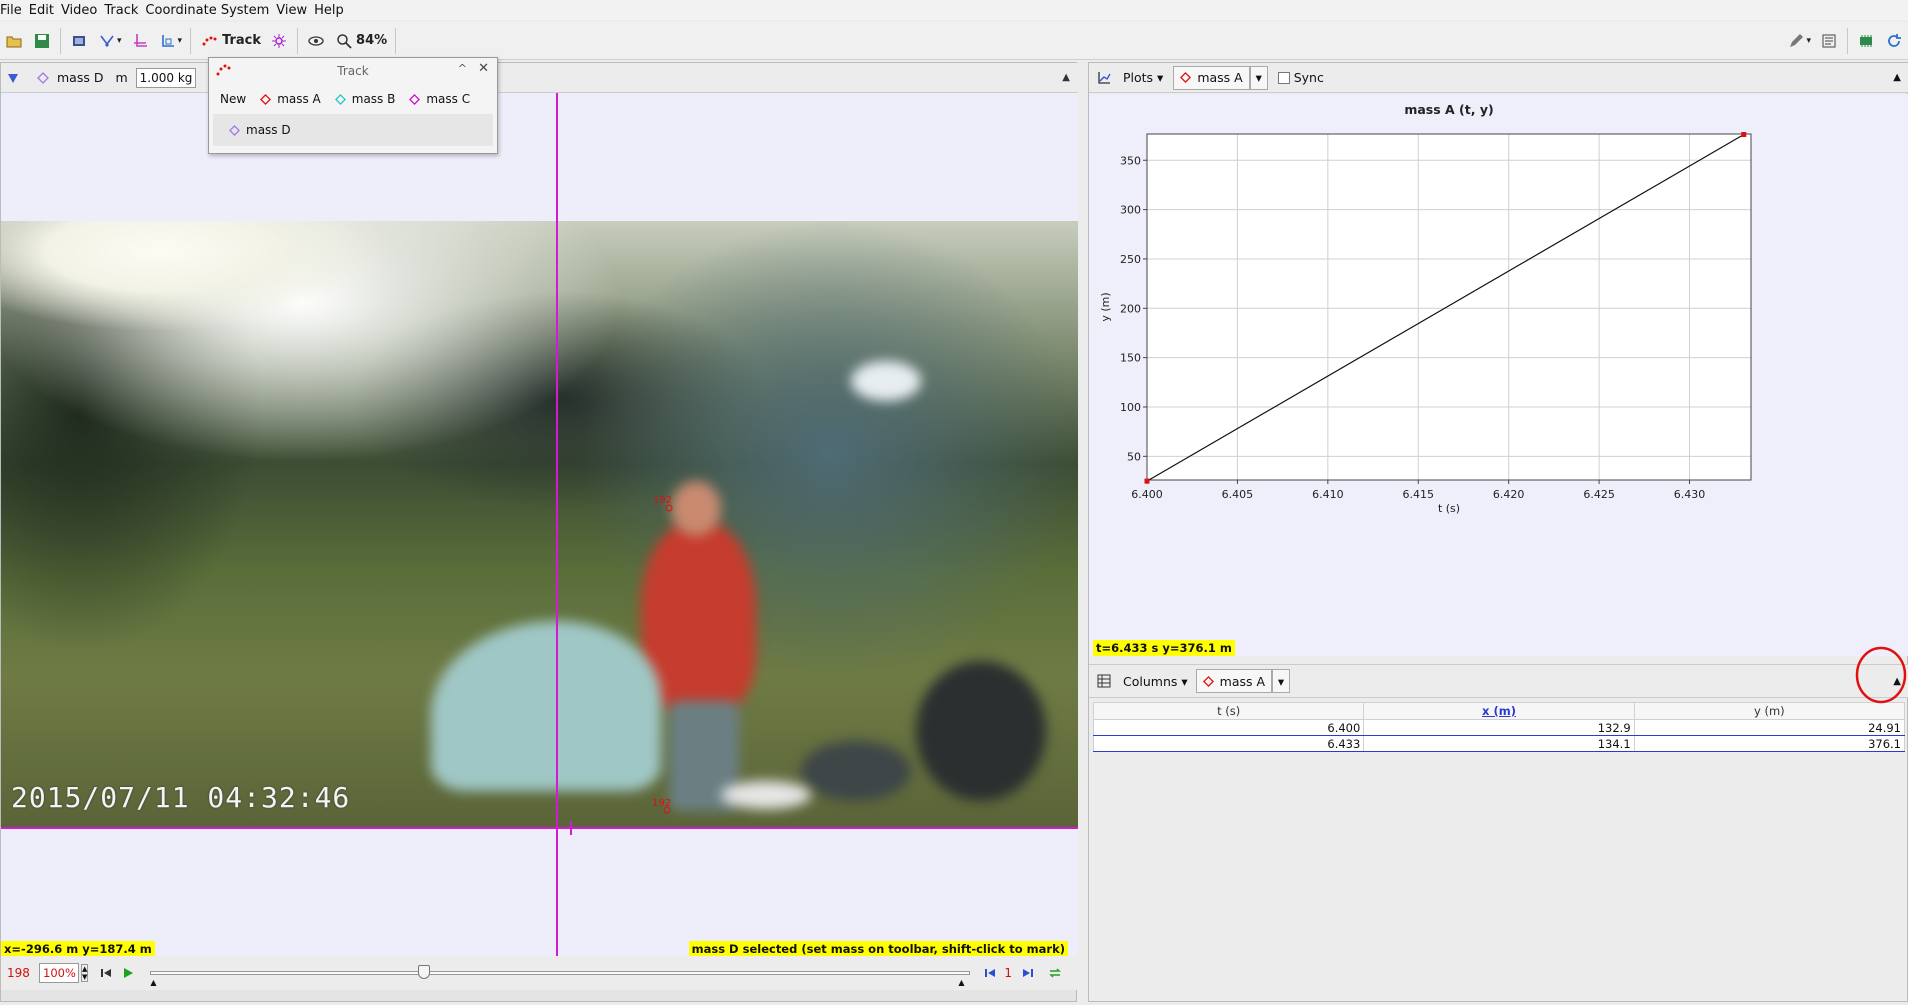 This screenshot has width=1908, height=1005. I want to click on menu-file: File, so click(14, 10).